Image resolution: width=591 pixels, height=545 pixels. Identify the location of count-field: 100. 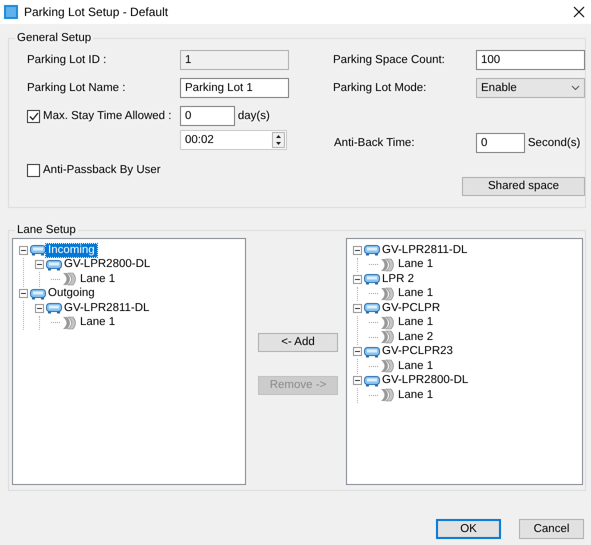
(530, 60).